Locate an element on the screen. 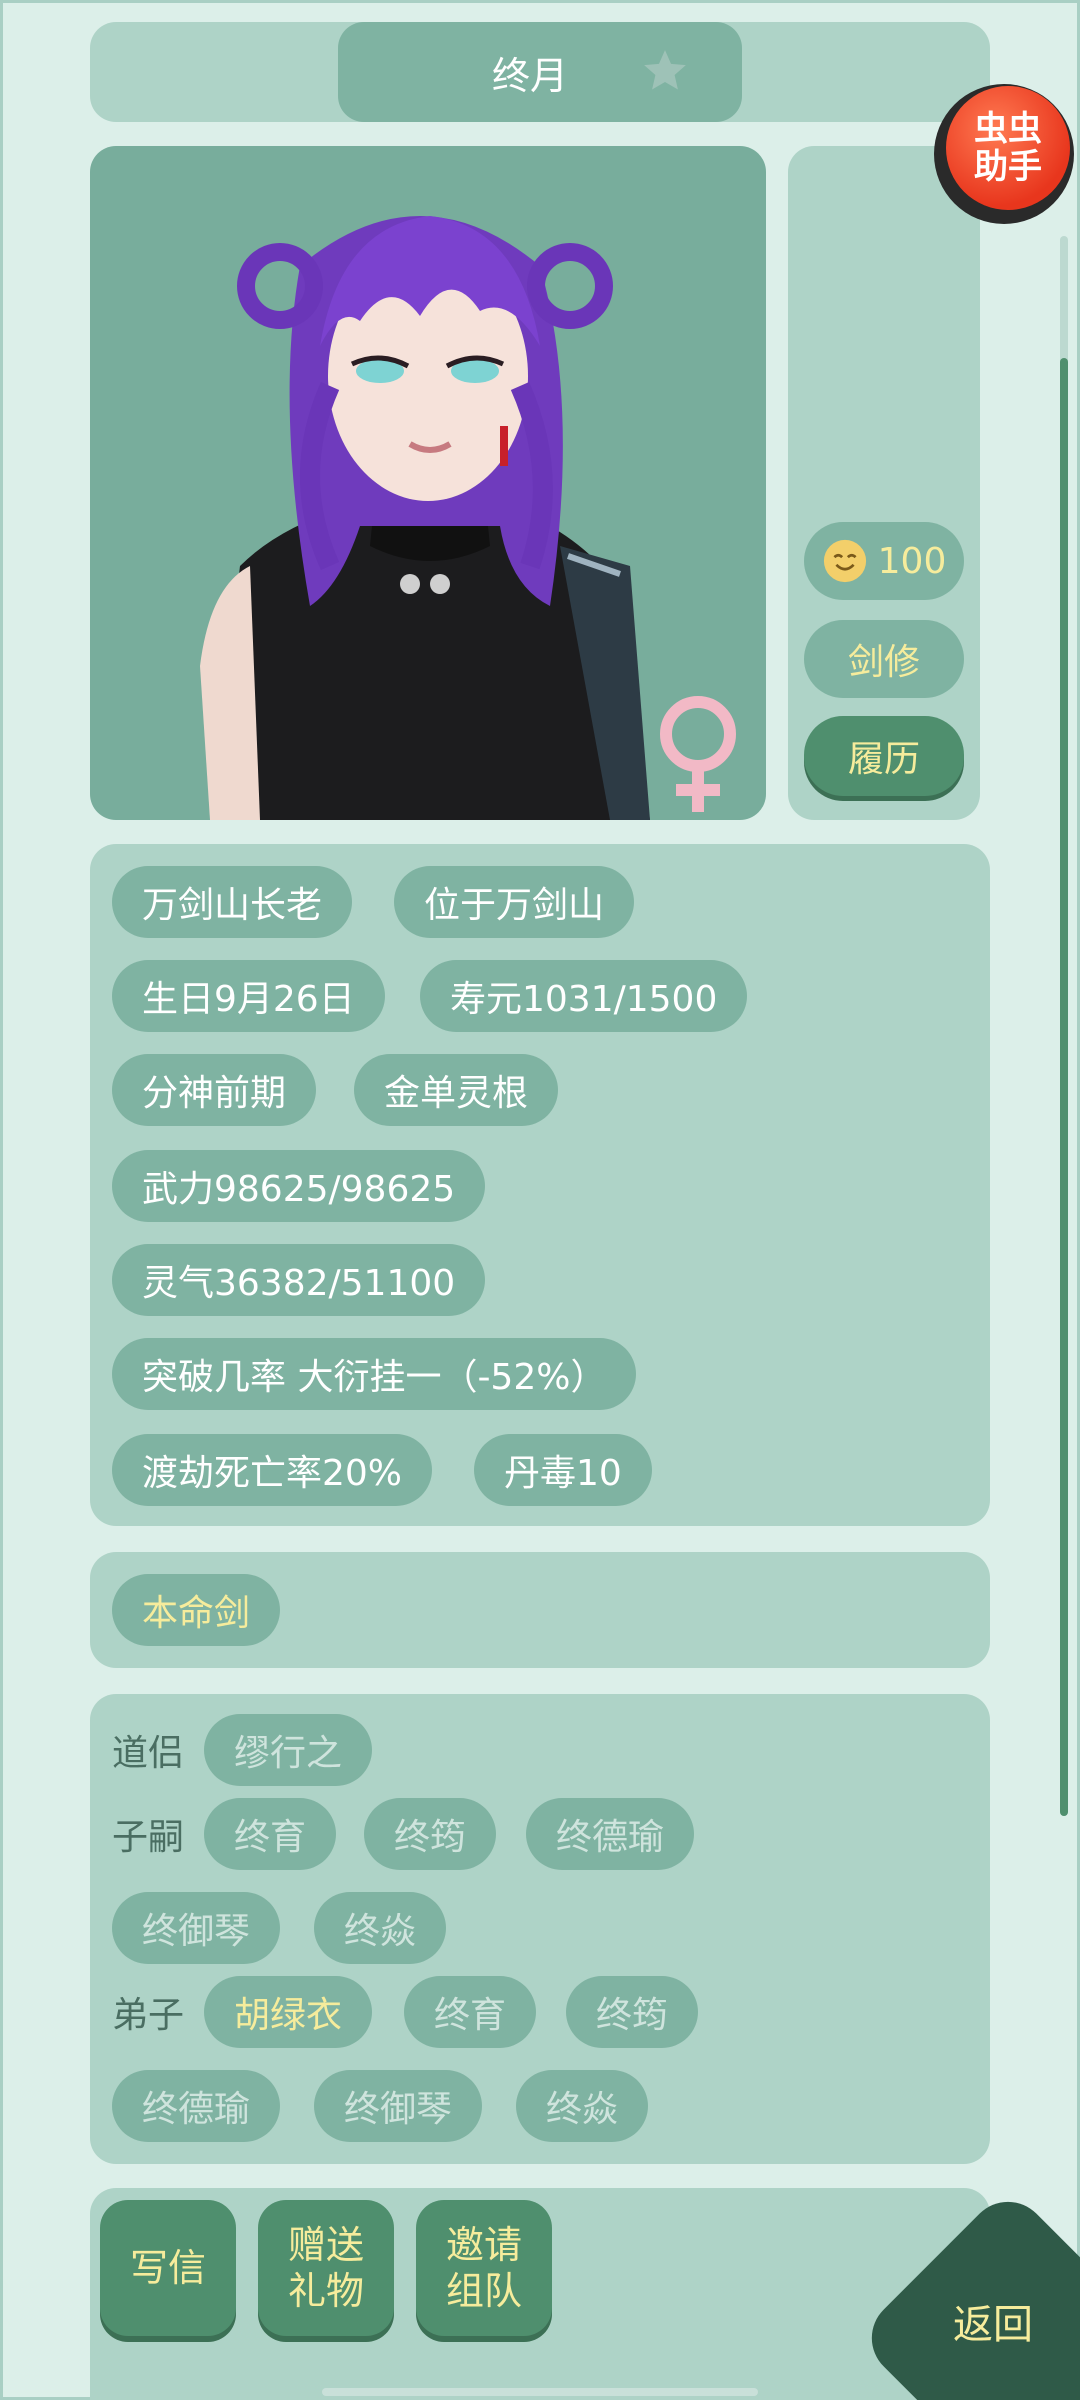  resume-label: 履历 is located at coordinates (883, 759).